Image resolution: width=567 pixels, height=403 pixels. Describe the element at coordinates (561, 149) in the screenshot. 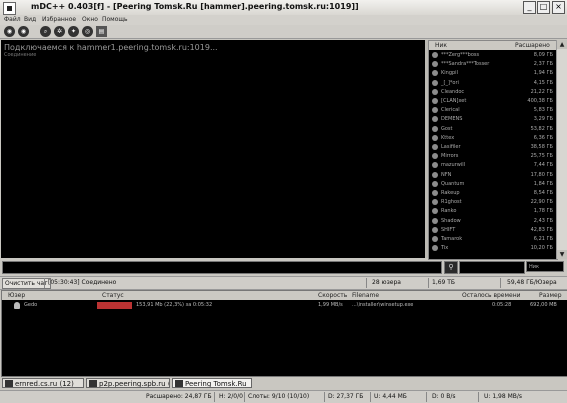

I see `user-list-scrollbar: ▲ ▼` at that location.